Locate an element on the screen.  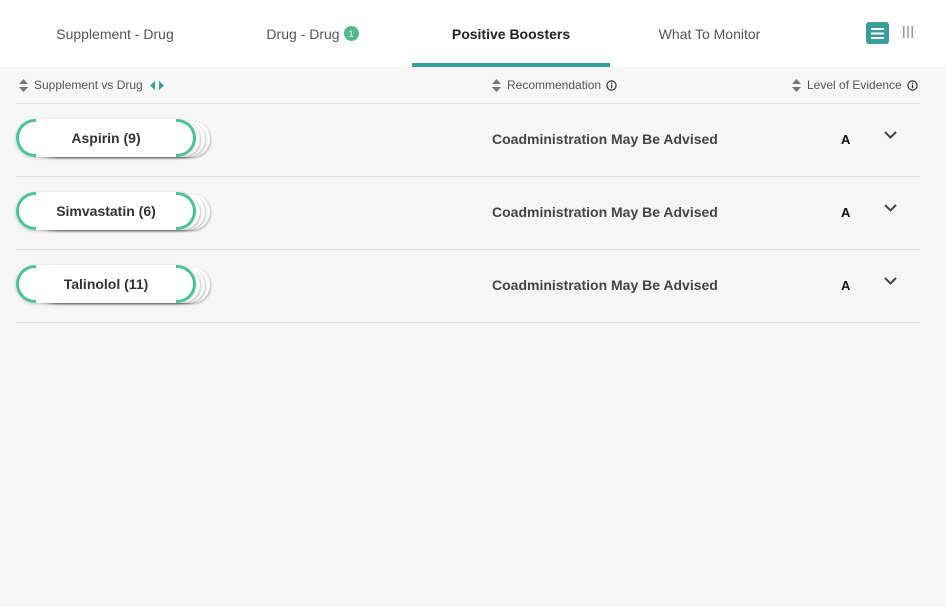
tab-what-to-monitor: What To Monitor is located at coordinates (709, 33).